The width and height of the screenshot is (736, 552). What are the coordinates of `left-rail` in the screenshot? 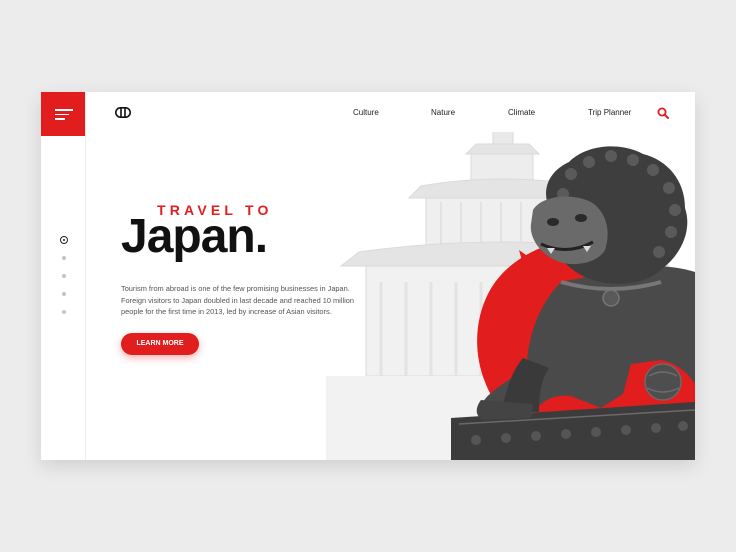 It's located at (63, 276).